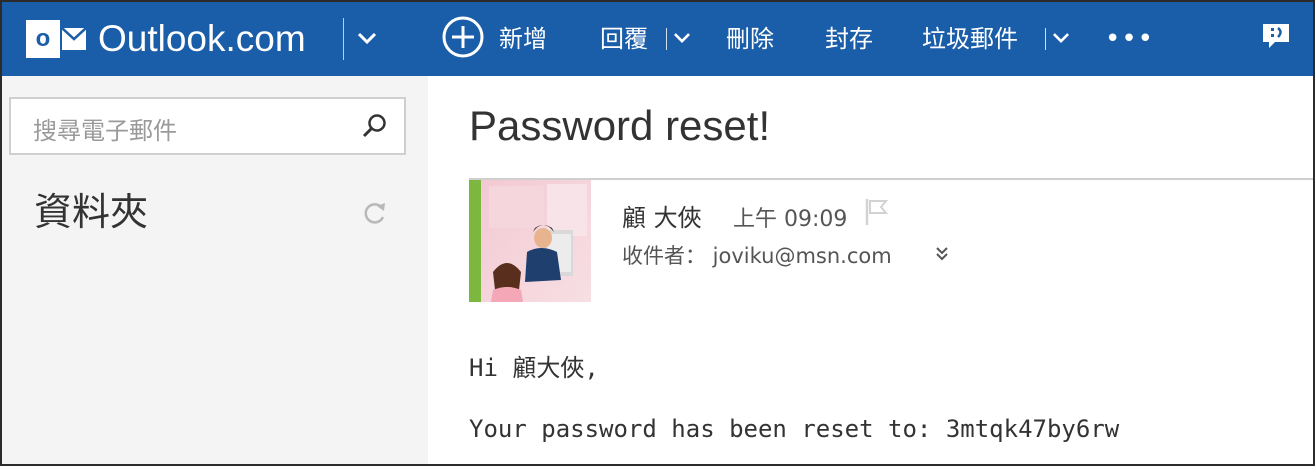 The image size is (1315, 466). What do you see at coordinates (849, 39) in the screenshot?
I see `archive-button: 封存` at bounding box center [849, 39].